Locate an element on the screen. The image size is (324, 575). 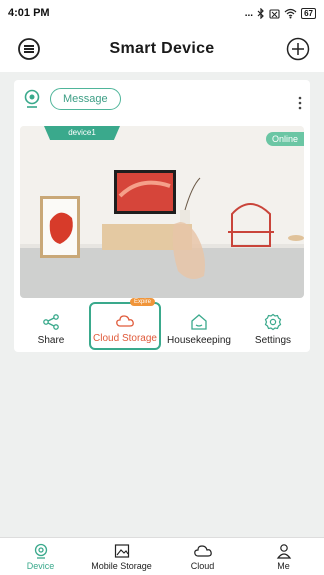
tab-me-label: Me is located at coordinates (283, 565).